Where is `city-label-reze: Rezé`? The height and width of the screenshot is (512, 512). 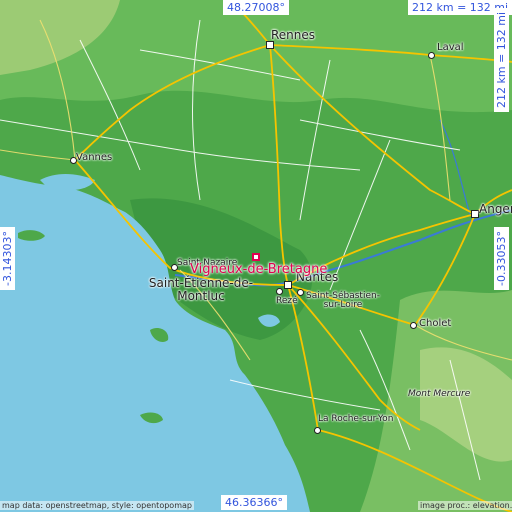
city-label-reze: Rezé is located at coordinates (287, 301).